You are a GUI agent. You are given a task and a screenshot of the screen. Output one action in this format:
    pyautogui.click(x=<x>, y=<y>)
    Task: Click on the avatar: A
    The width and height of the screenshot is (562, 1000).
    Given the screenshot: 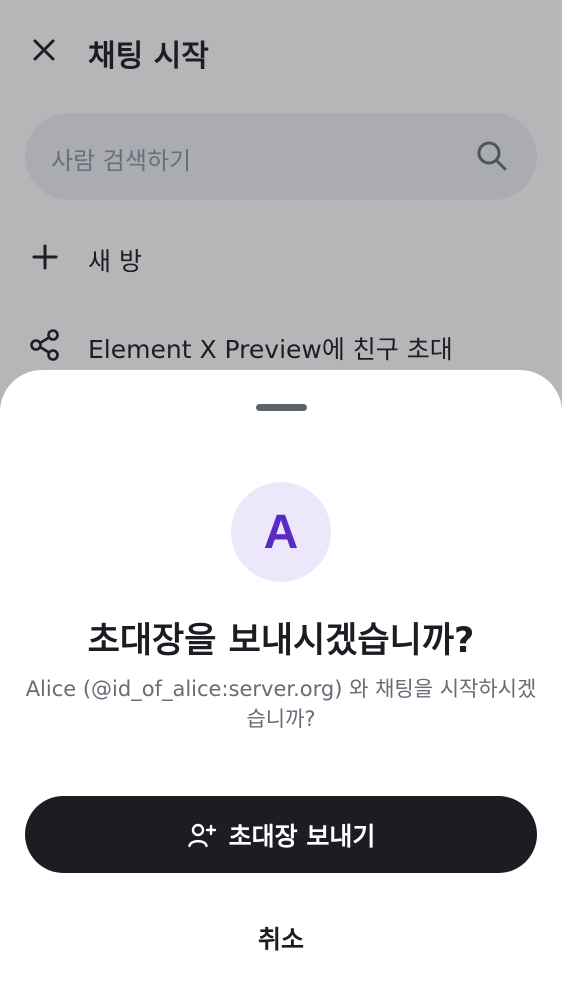 What is the action you would take?
    pyautogui.click(x=281, y=532)
    